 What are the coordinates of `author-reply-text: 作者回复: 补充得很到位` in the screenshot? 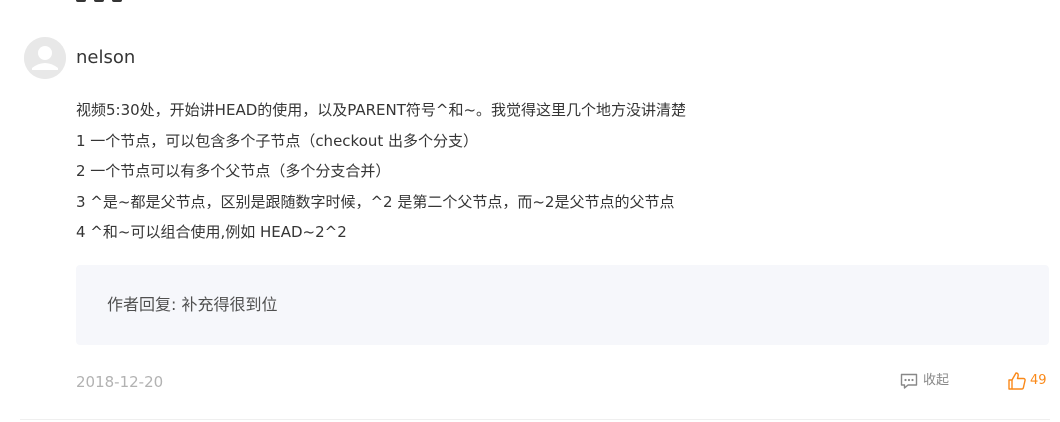 It's located at (192, 304).